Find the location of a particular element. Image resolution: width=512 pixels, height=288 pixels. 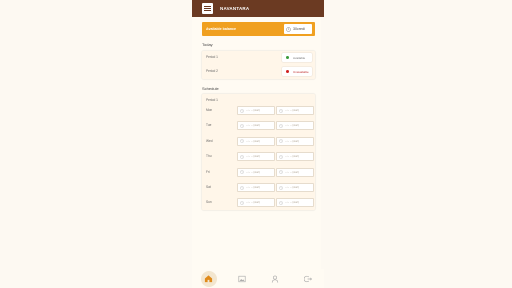

available-dot-icon is located at coordinates (287, 57).